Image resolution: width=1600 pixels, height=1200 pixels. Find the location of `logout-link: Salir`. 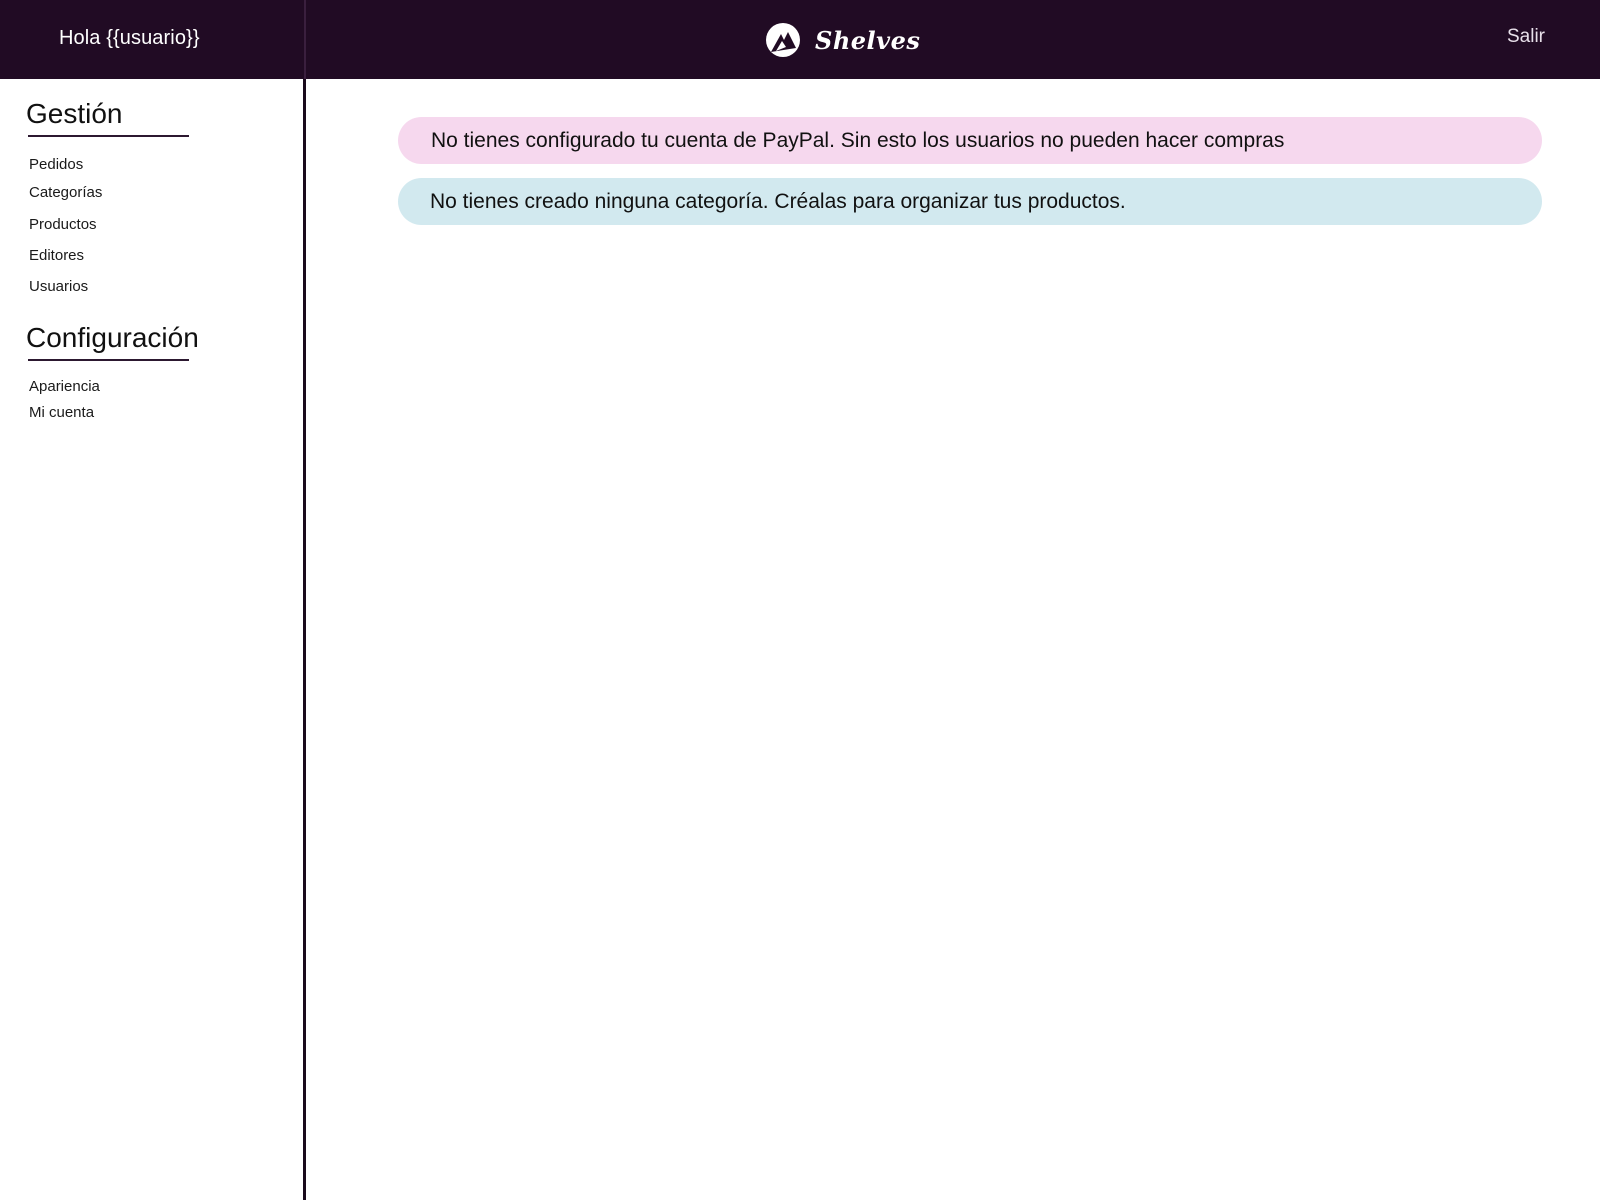

logout-link: Salir is located at coordinates (1526, 37).